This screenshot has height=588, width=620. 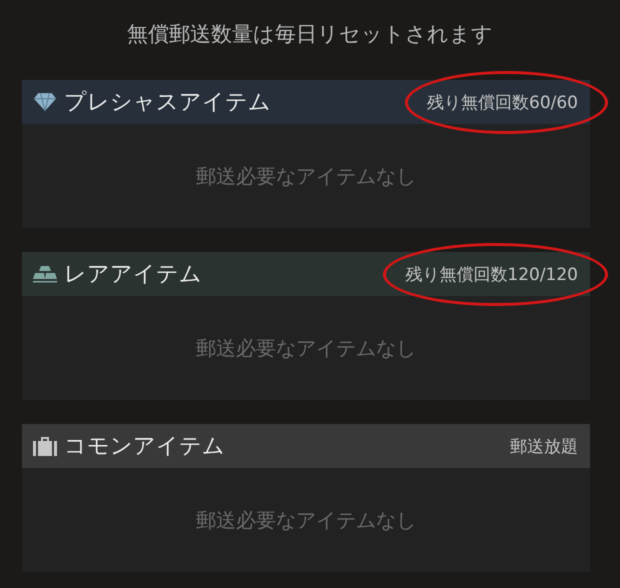 What do you see at coordinates (310, 34) in the screenshot?
I see `notice-text: 無償郵送数量は毎日リセットされます` at bounding box center [310, 34].